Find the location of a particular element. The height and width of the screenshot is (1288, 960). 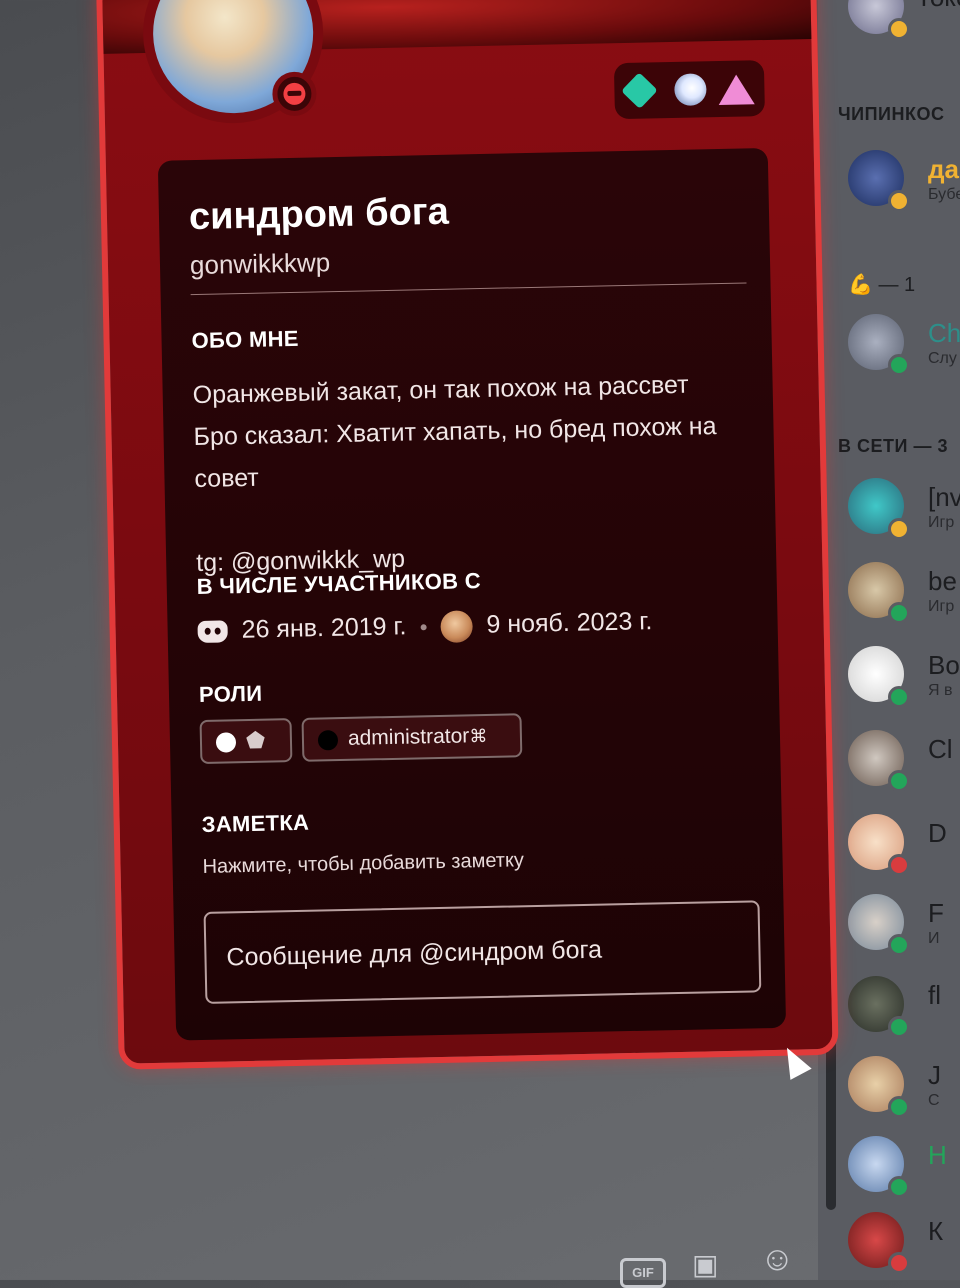

divider is located at coordinates (468, 289).